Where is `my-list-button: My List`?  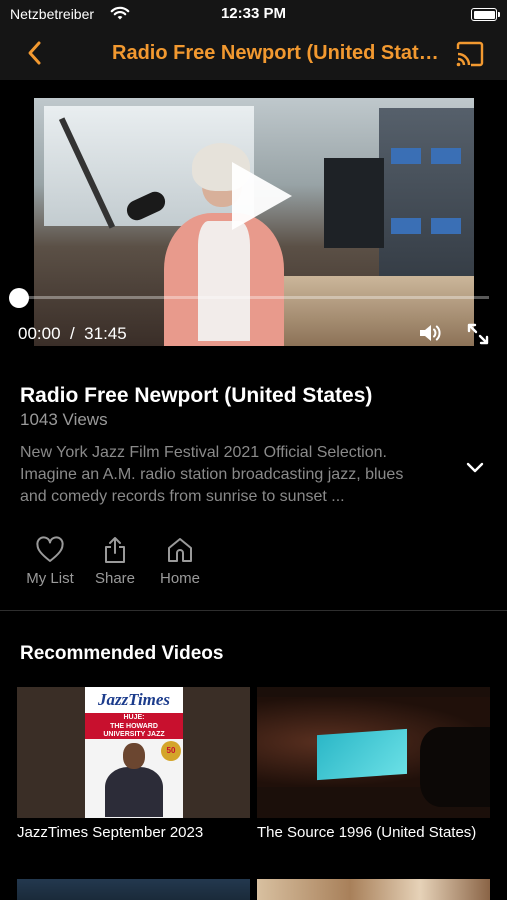 my-list-button: My List is located at coordinates (50, 561).